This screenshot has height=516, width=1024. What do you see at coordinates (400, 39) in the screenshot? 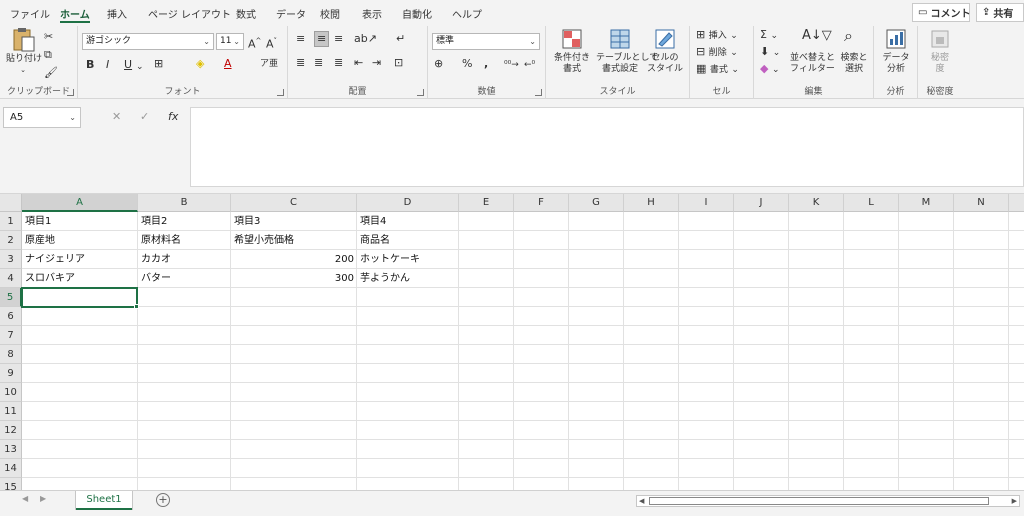
I see `wrap-text-icon: ↵` at bounding box center [400, 39].